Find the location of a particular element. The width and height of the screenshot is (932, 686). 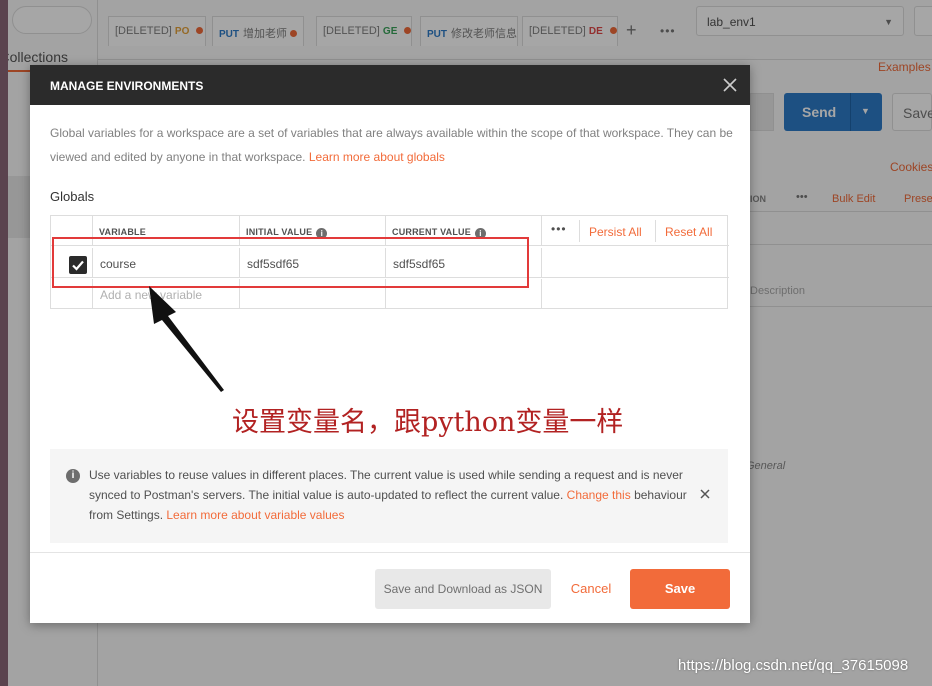

row-enabled-checkbox is located at coordinates (78, 265).